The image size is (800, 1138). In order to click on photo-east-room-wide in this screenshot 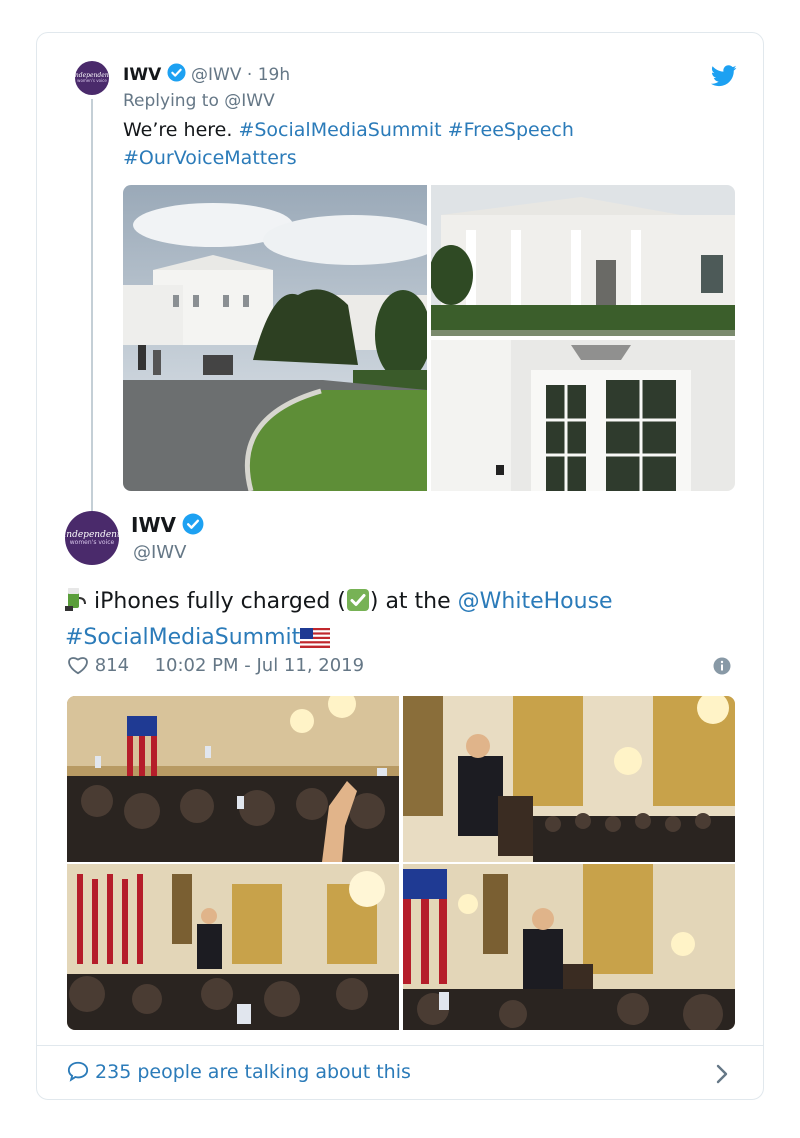, I will do `click(233, 947)`.